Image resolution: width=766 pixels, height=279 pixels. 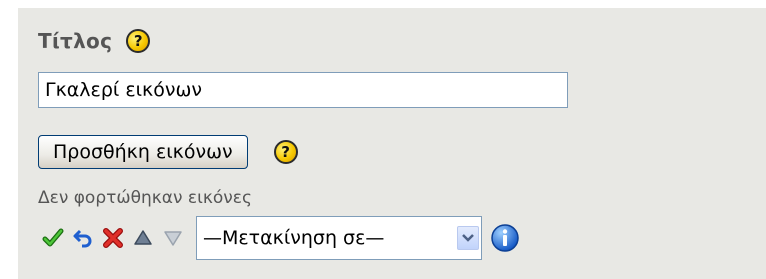 I want to click on image-toolbar: —Μετακίνηση σε—, so click(x=280, y=238).